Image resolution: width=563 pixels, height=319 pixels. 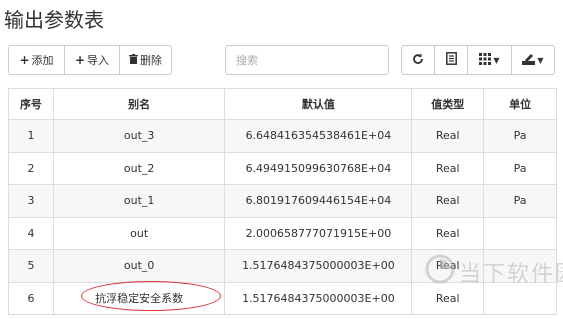 What do you see at coordinates (448, 104) in the screenshot?
I see `column-header-type: 值类型` at bounding box center [448, 104].